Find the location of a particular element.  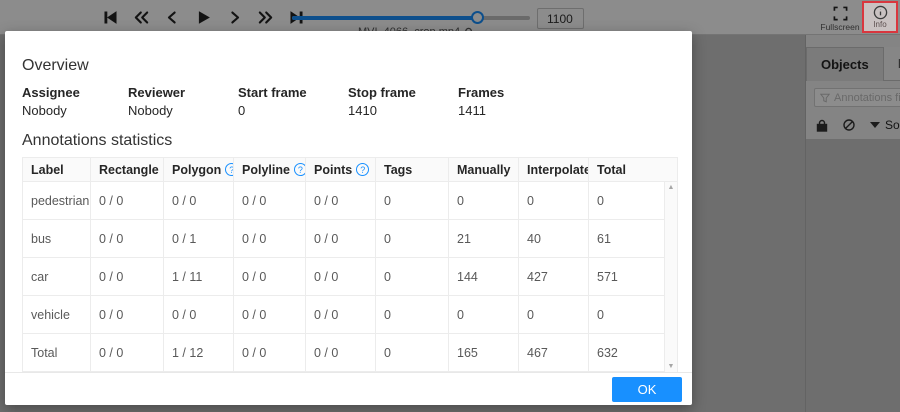

field-label: Stop frame is located at coordinates (382, 92).